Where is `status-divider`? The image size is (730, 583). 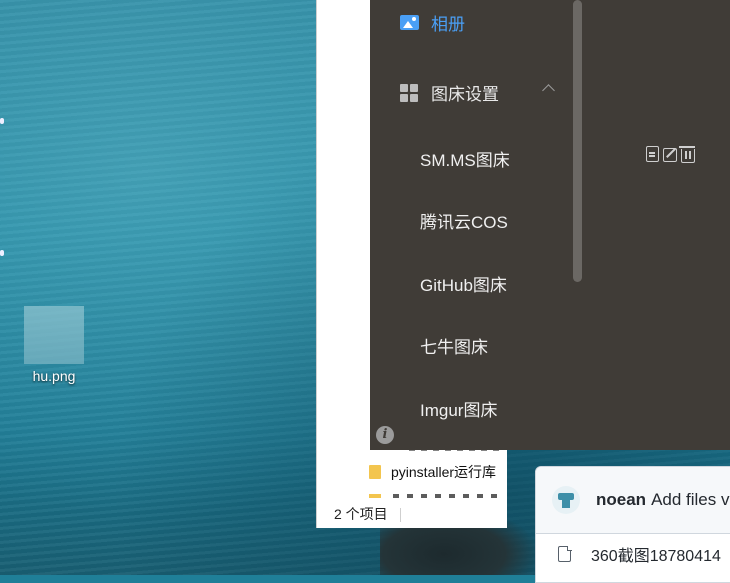
status-divider is located at coordinates (400, 515).